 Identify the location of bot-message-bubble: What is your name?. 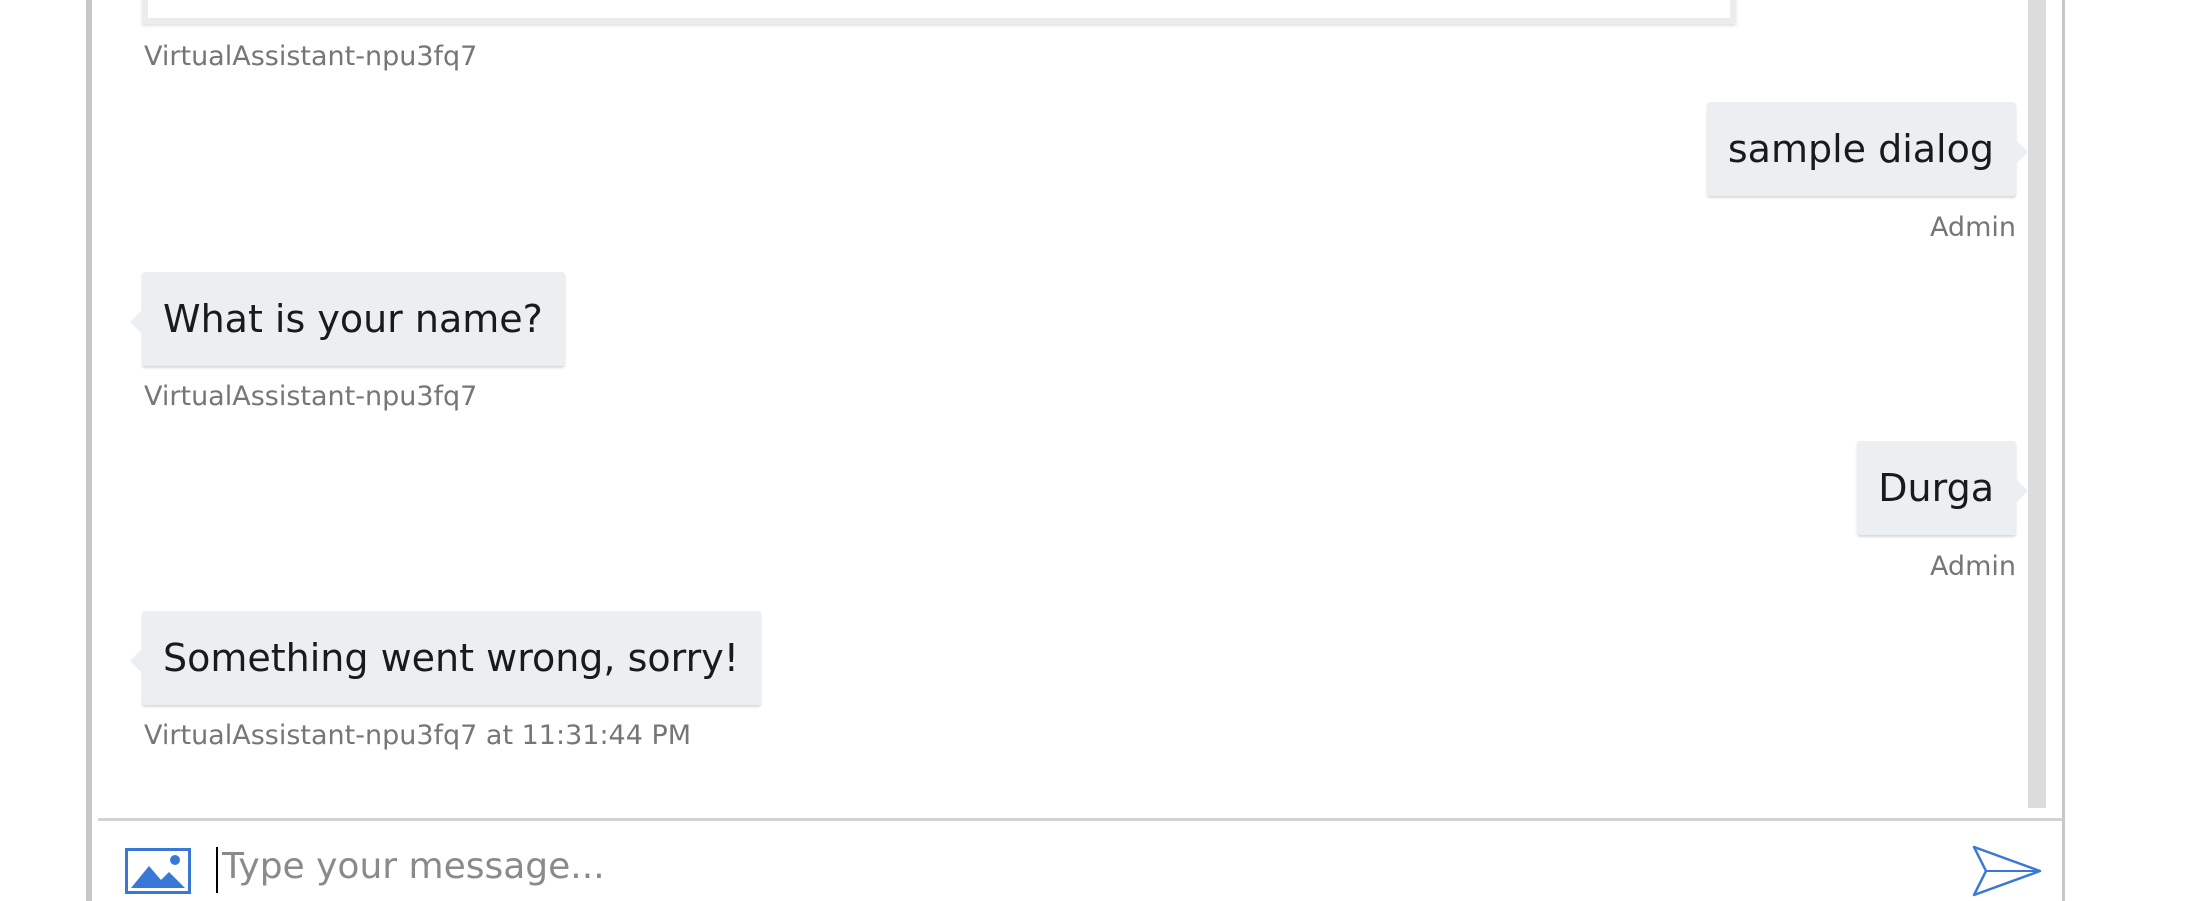
(347, 319).